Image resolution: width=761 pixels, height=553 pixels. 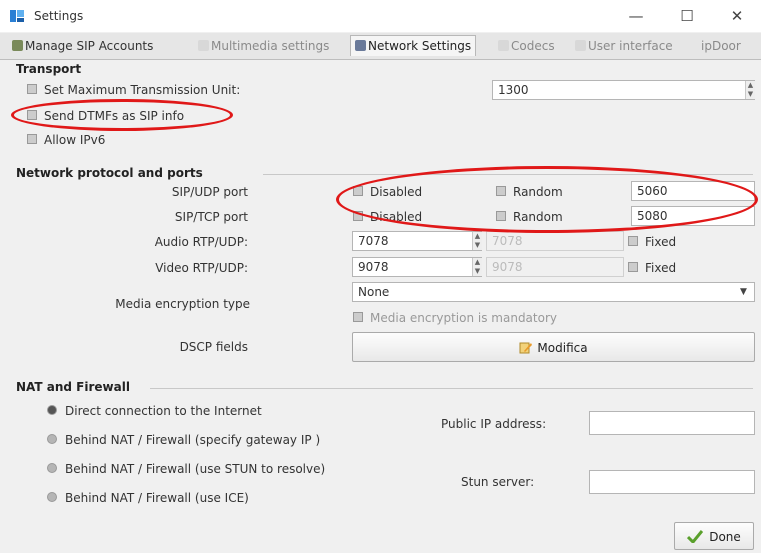 I want to click on mtu-input: 1300, so click(x=623, y=90).